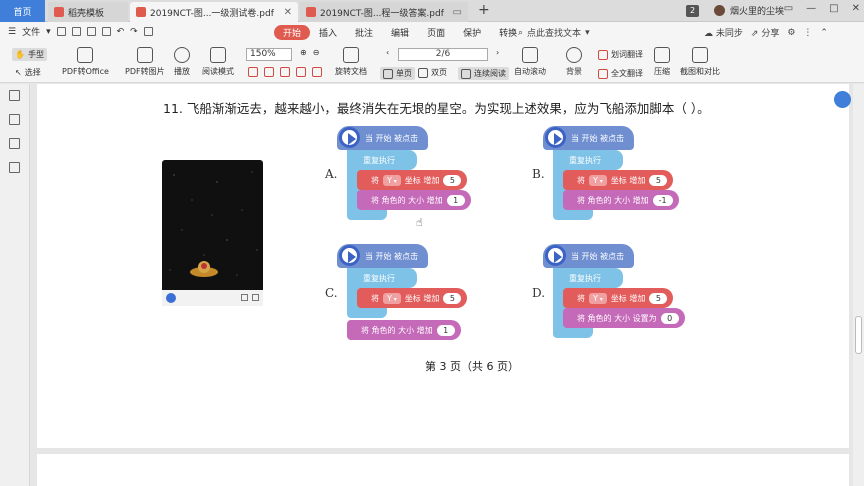  I want to click on tab-test-pdf: 2019NCT-图...一级测试卷.pdf ✕, so click(214, 12).